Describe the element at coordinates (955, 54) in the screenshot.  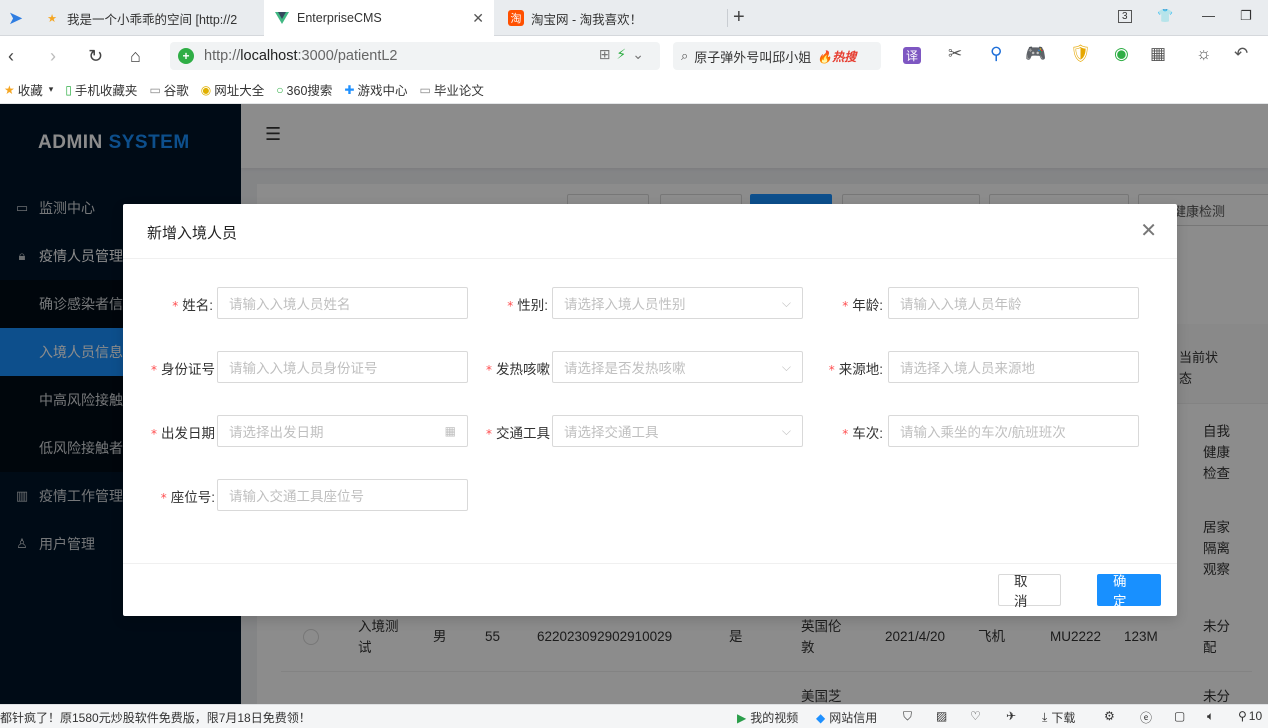
I see `scissors-icon: ✂` at that location.